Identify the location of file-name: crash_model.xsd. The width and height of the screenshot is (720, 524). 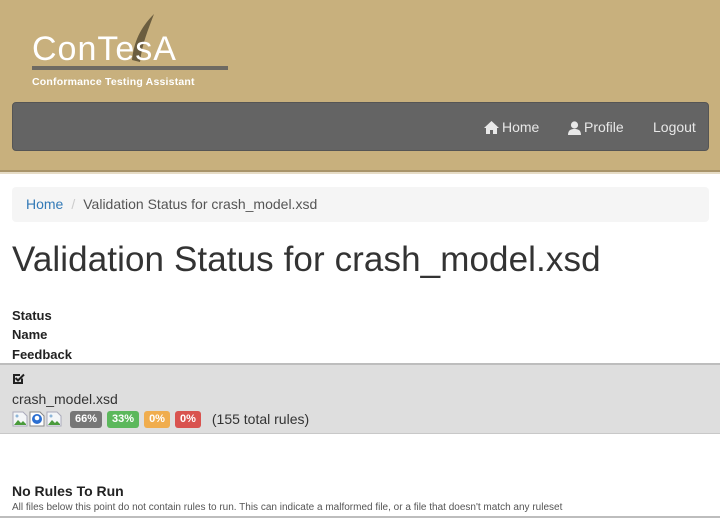
(65, 399).